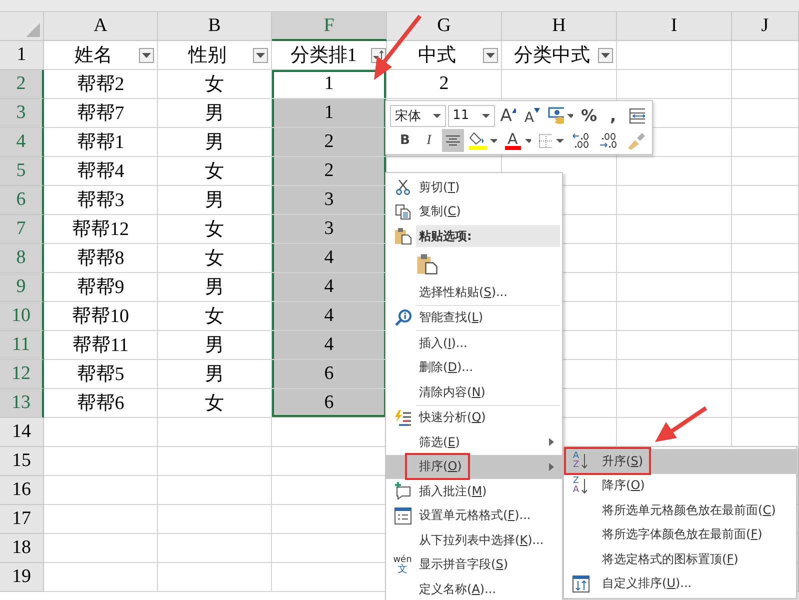  Describe the element at coordinates (680, 461) in the screenshot. I see `menu-item: A Z 升序(S)` at that location.